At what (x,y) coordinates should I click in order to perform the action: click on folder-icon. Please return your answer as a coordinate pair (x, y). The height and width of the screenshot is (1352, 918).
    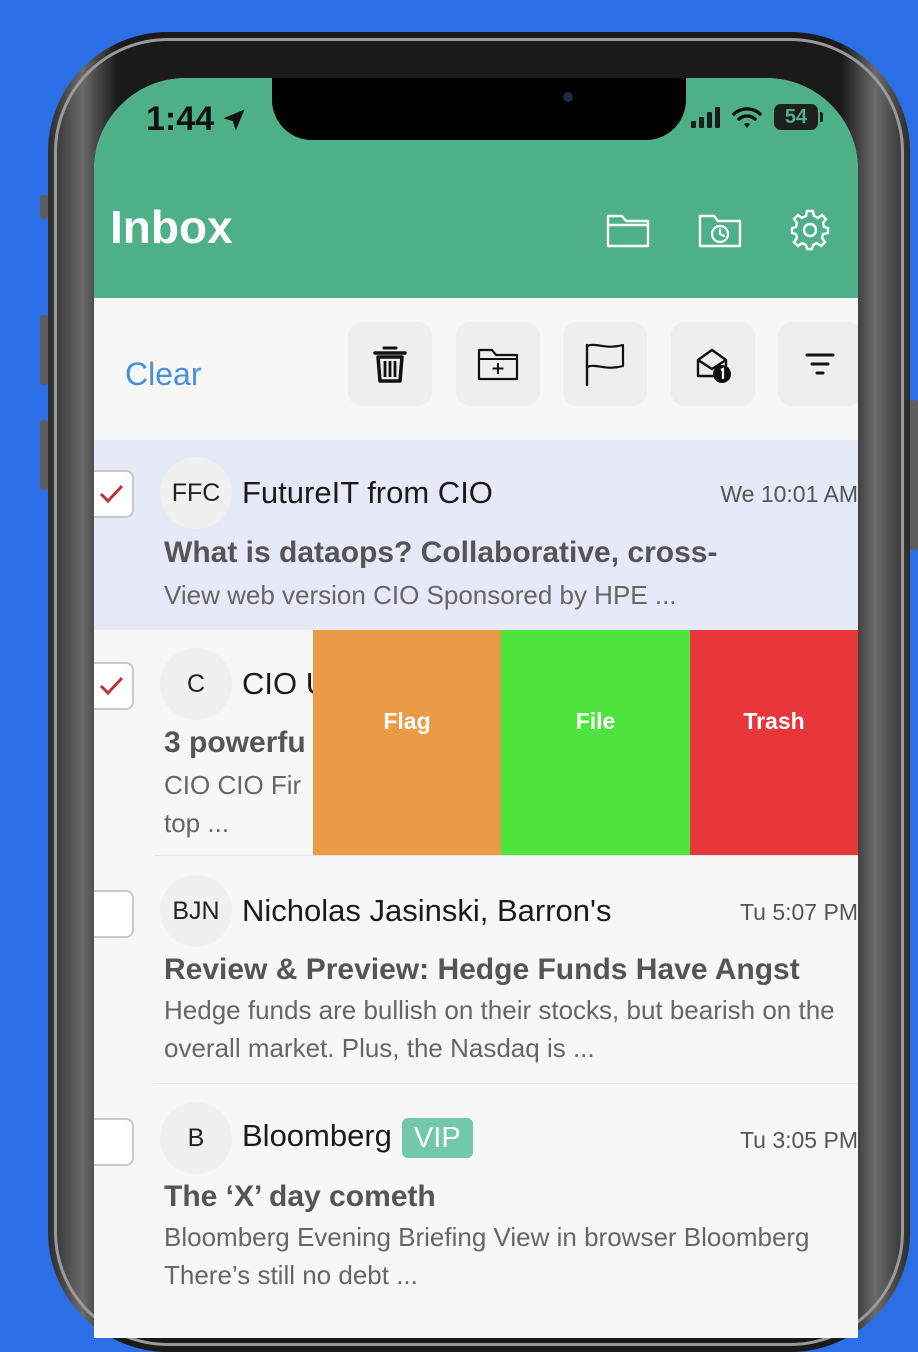
    Looking at the image, I should click on (628, 231).